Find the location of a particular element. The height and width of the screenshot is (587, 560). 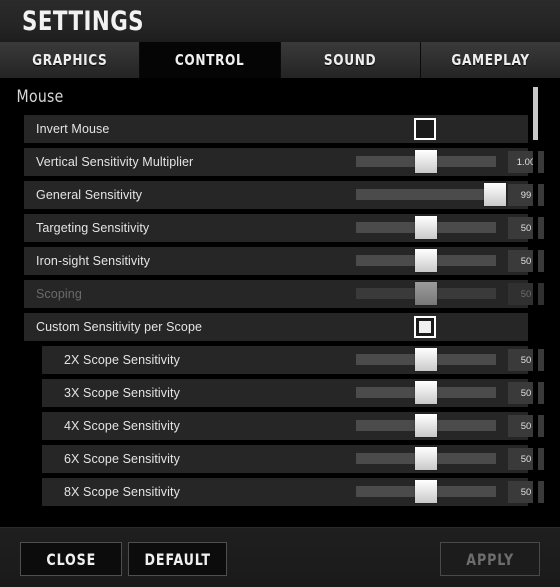

setting-label: 2X Scope Sensitivity is located at coordinates (122, 360).